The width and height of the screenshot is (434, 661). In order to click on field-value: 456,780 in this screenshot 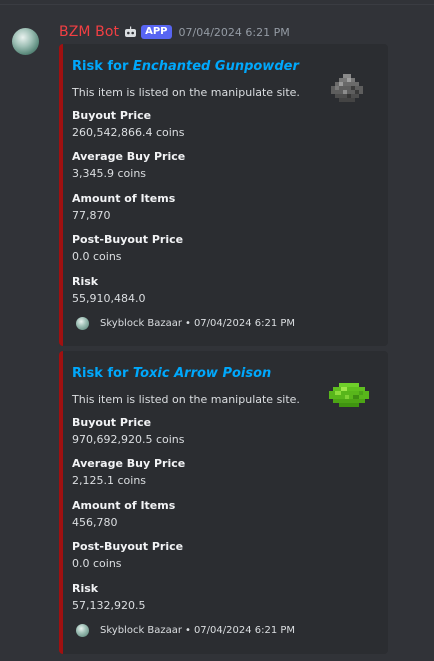, I will do `click(95, 522)`.